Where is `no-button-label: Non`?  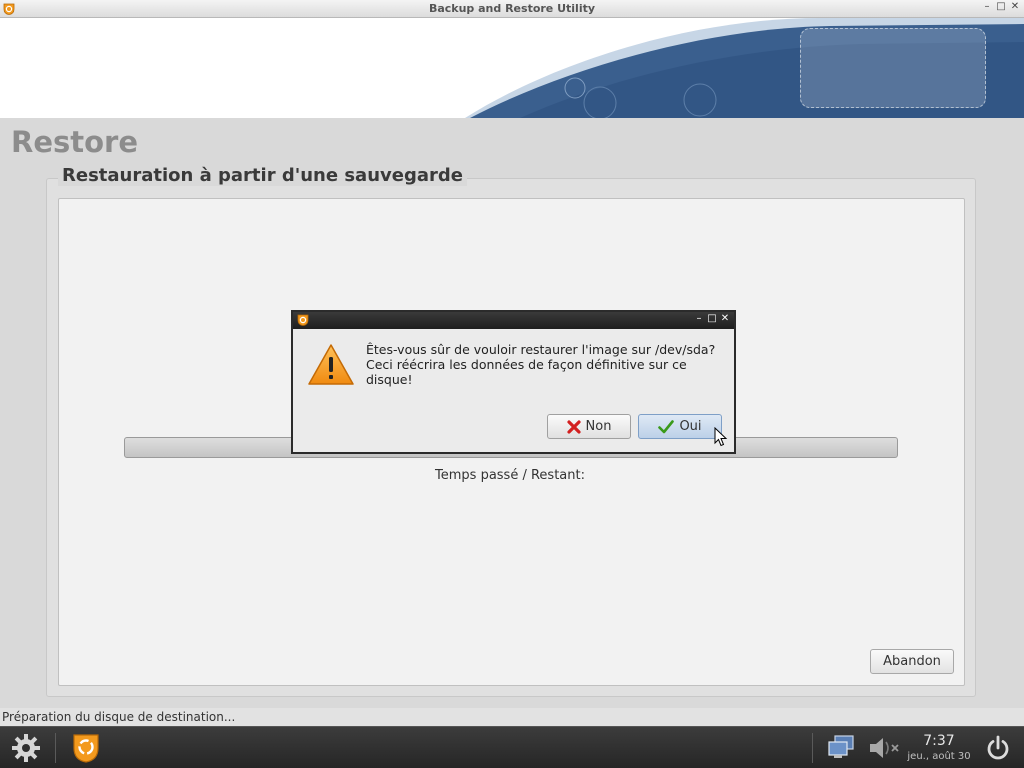
no-button-label: Non is located at coordinates (598, 426).